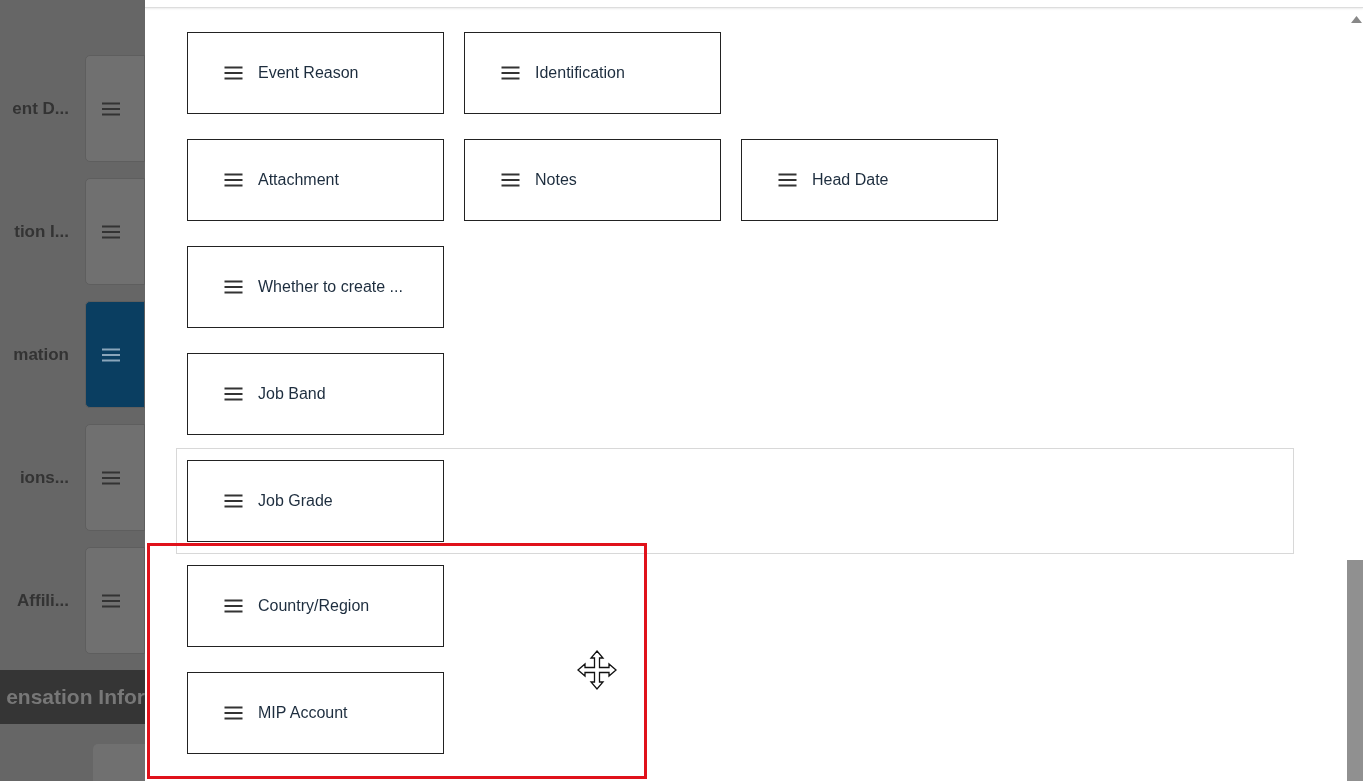  Describe the element at coordinates (315, 394) in the screenshot. I see `field-tile: Job Band` at that location.